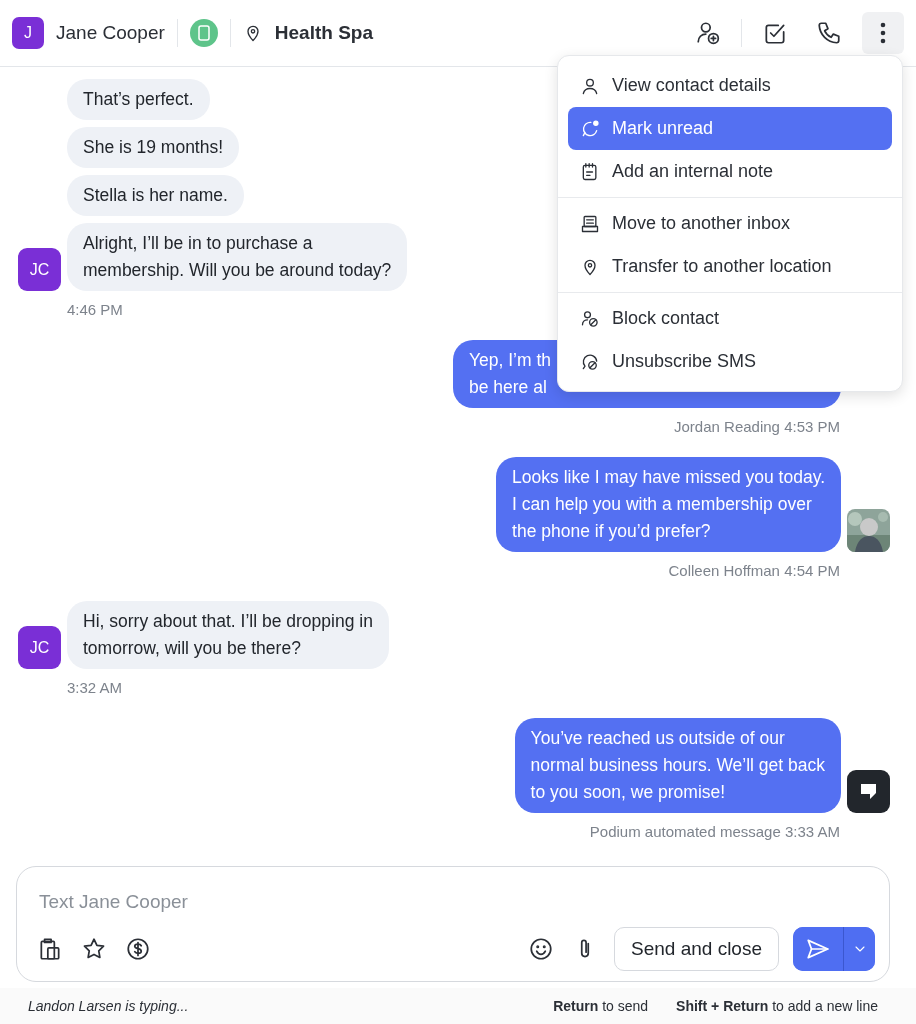 This screenshot has width=916, height=1024. I want to click on message-bubble: Alright, I’ll be in to purchase a membership. Will you be around today?, so click(237, 257).